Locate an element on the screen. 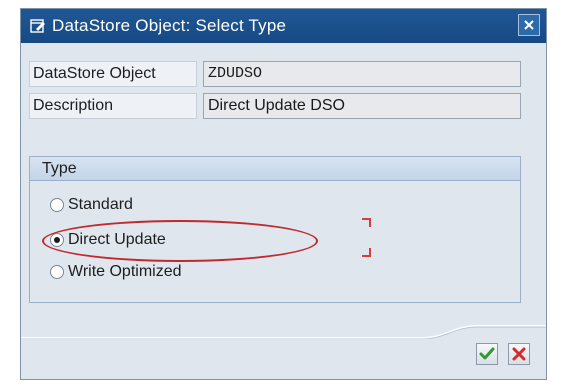 This screenshot has width=569, height=390. radio-standard-label: Standard is located at coordinates (100, 204).